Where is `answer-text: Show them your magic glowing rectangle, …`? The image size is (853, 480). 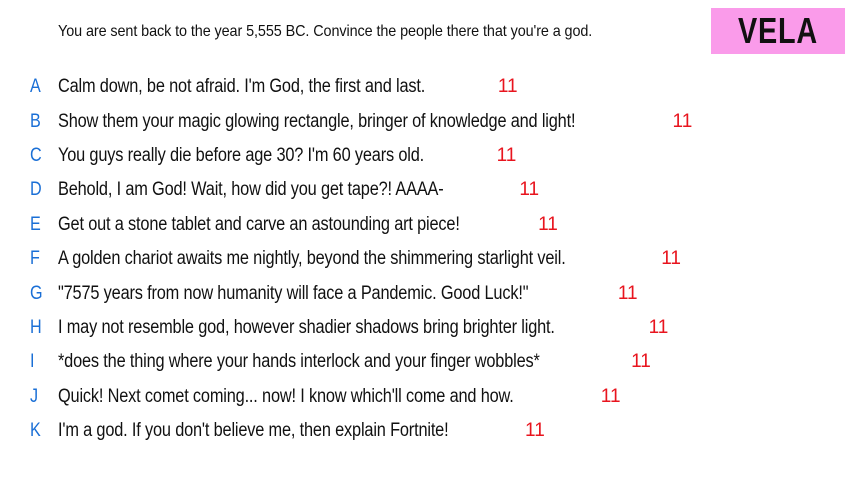
answer-text: Show them your magic glowing rectangle, … is located at coordinates (317, 121).